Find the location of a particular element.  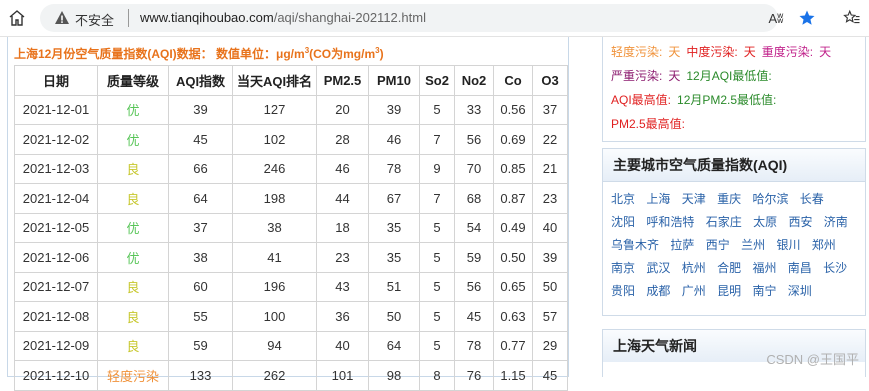

cell-pm25: 20 is located at coordinates (342, 109).